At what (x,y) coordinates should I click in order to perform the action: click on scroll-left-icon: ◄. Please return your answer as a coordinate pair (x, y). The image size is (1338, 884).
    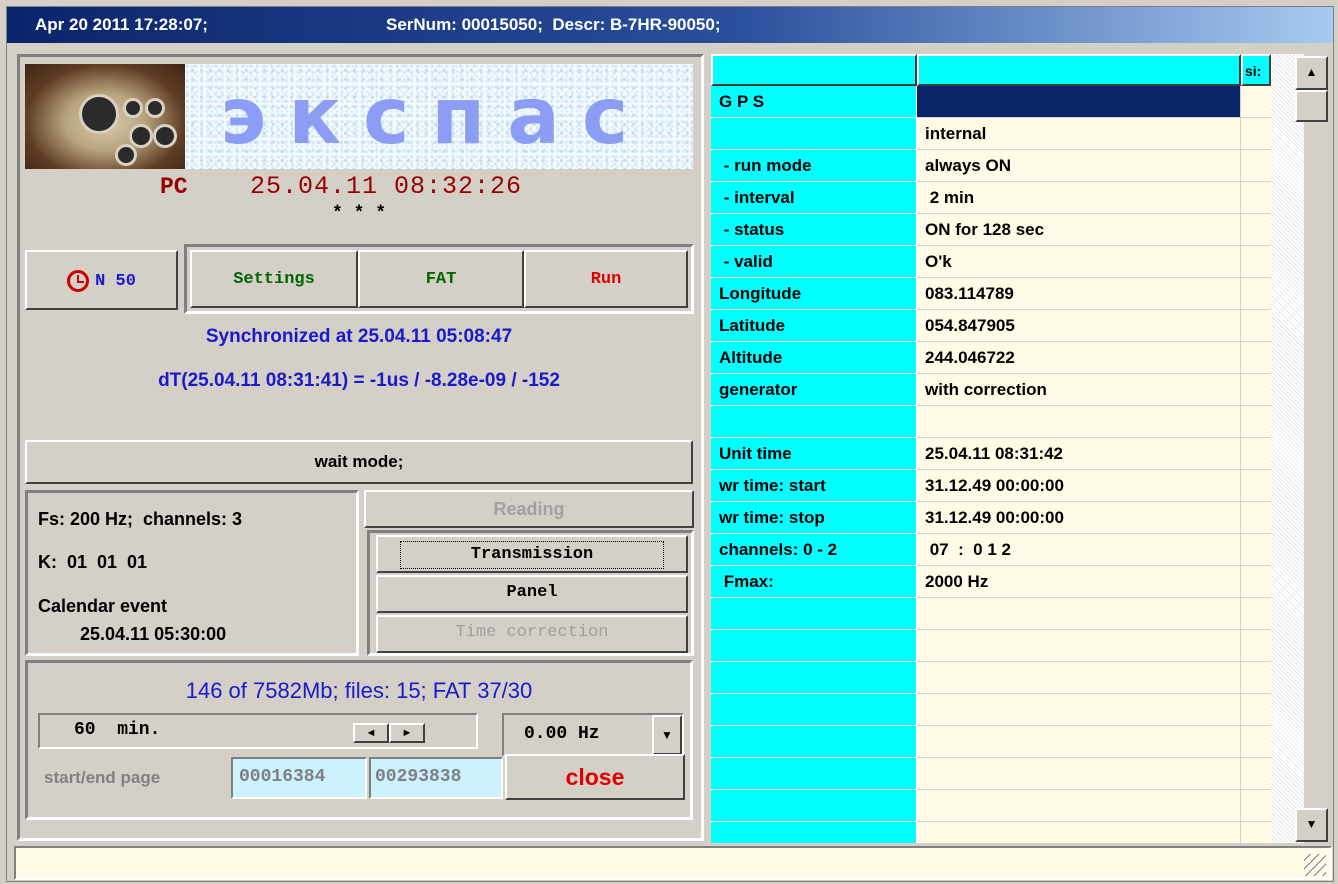
    Looking at the image, I should click on (371, 733).